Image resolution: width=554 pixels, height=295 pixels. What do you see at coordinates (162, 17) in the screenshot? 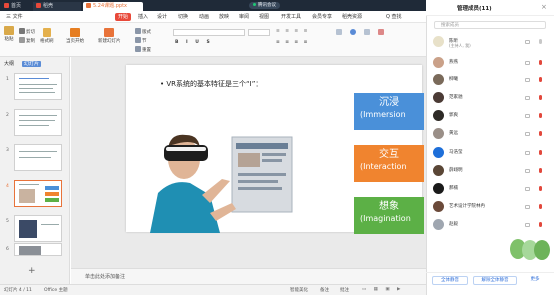
I see `menu-design: 设计` at bounding box center [162, 17].